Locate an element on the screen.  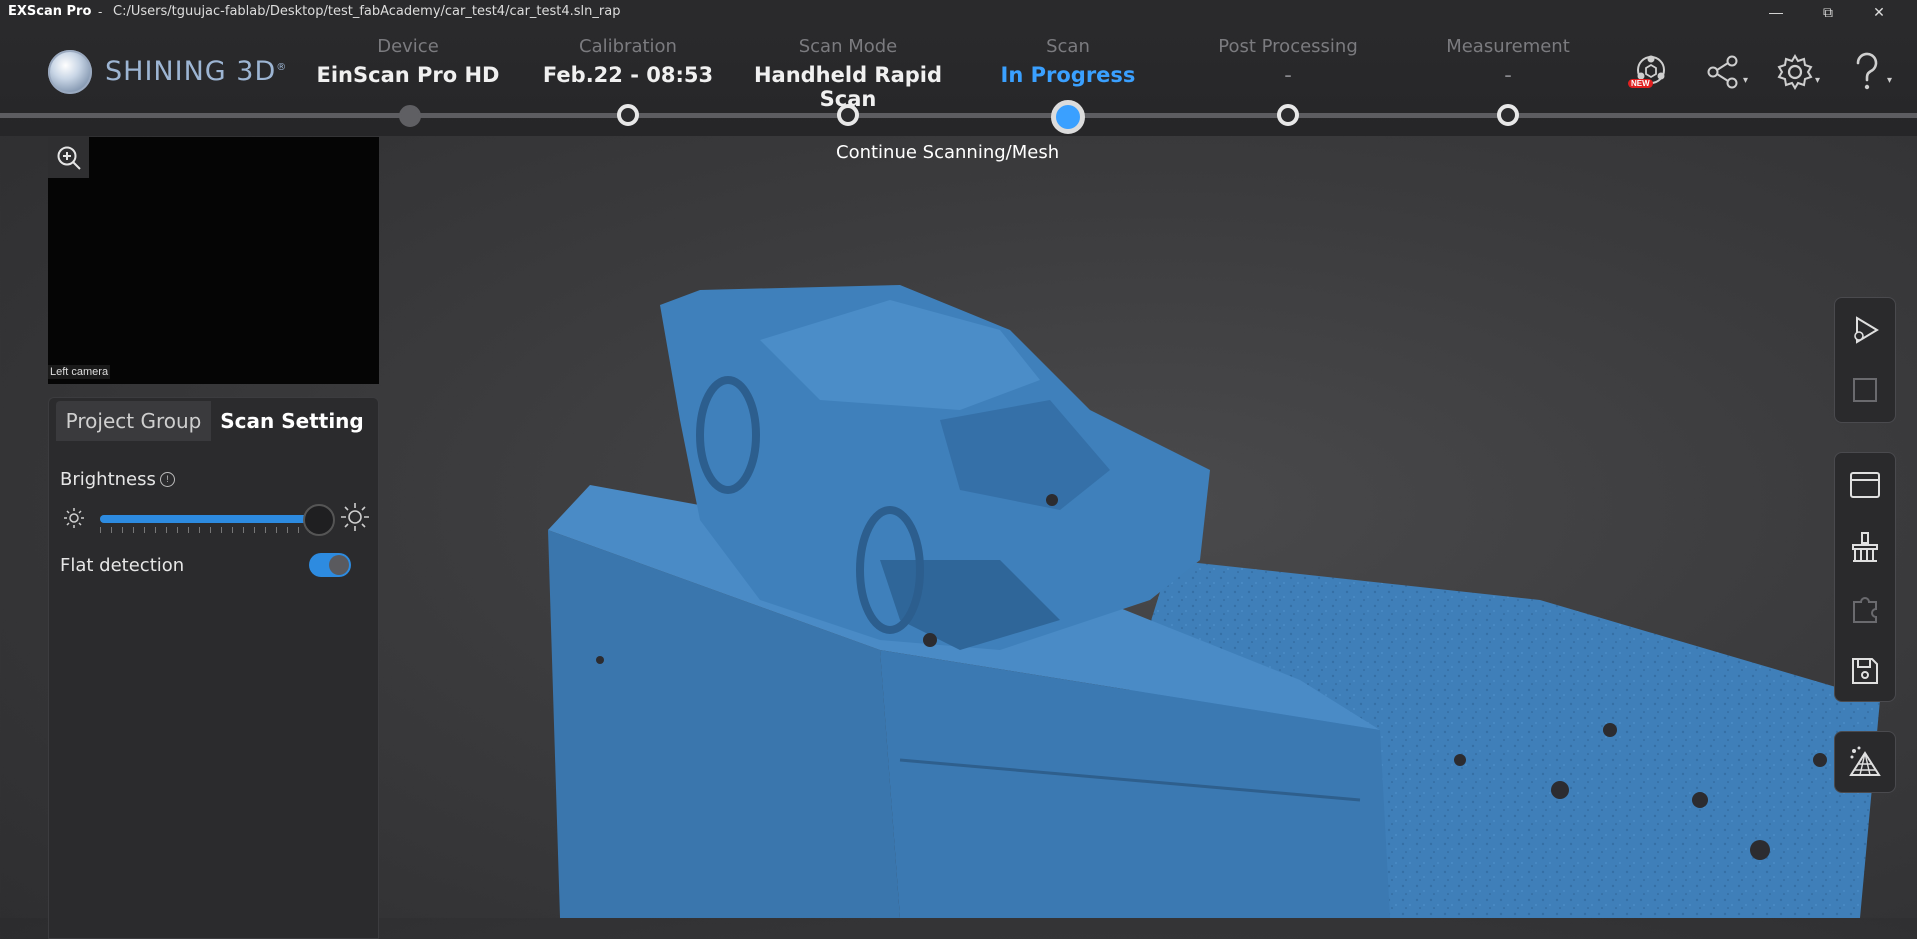
flat-detection-label: Flat detection is located at coordinates (122, 565).